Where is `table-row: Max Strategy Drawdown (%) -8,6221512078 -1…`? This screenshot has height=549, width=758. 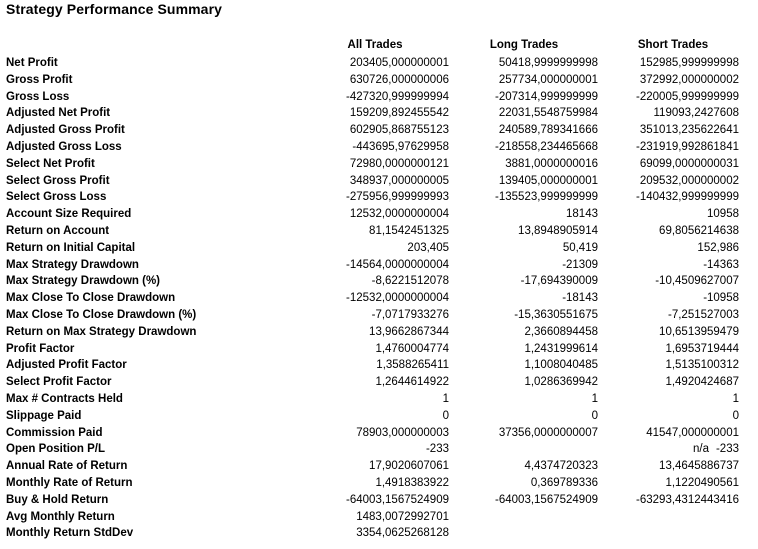
table-row: Max Strategy Drawdown (%) -8,6221512078 -1… is located at coordinates (376, 281).